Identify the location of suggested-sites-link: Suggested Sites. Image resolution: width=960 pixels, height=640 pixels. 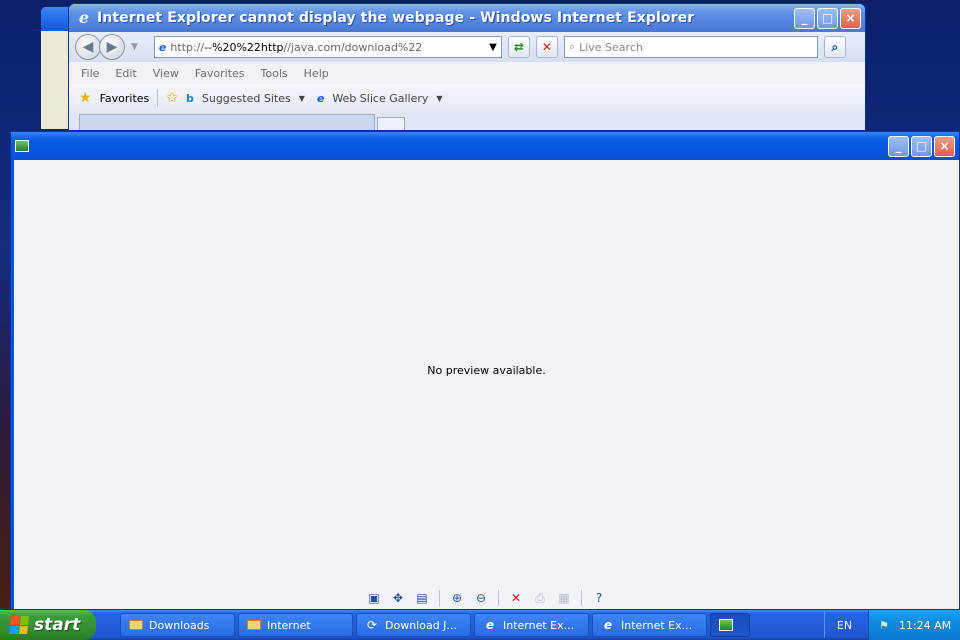
(246, 98).